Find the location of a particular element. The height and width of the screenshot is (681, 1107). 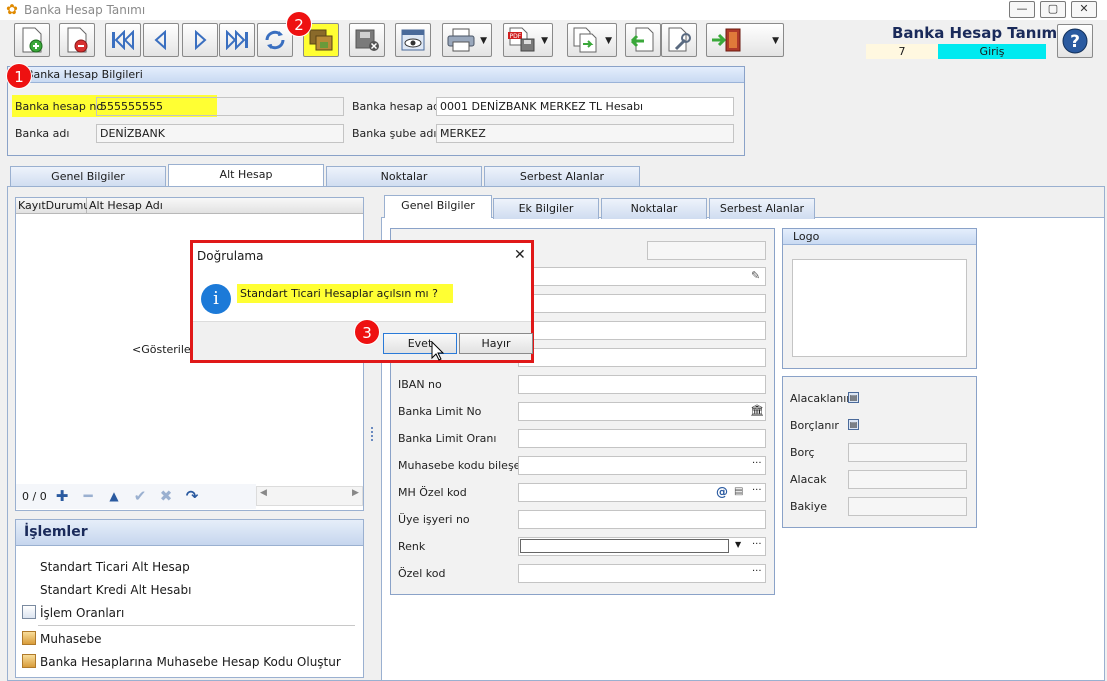

special-code-input is located at coordinates (642, 573).